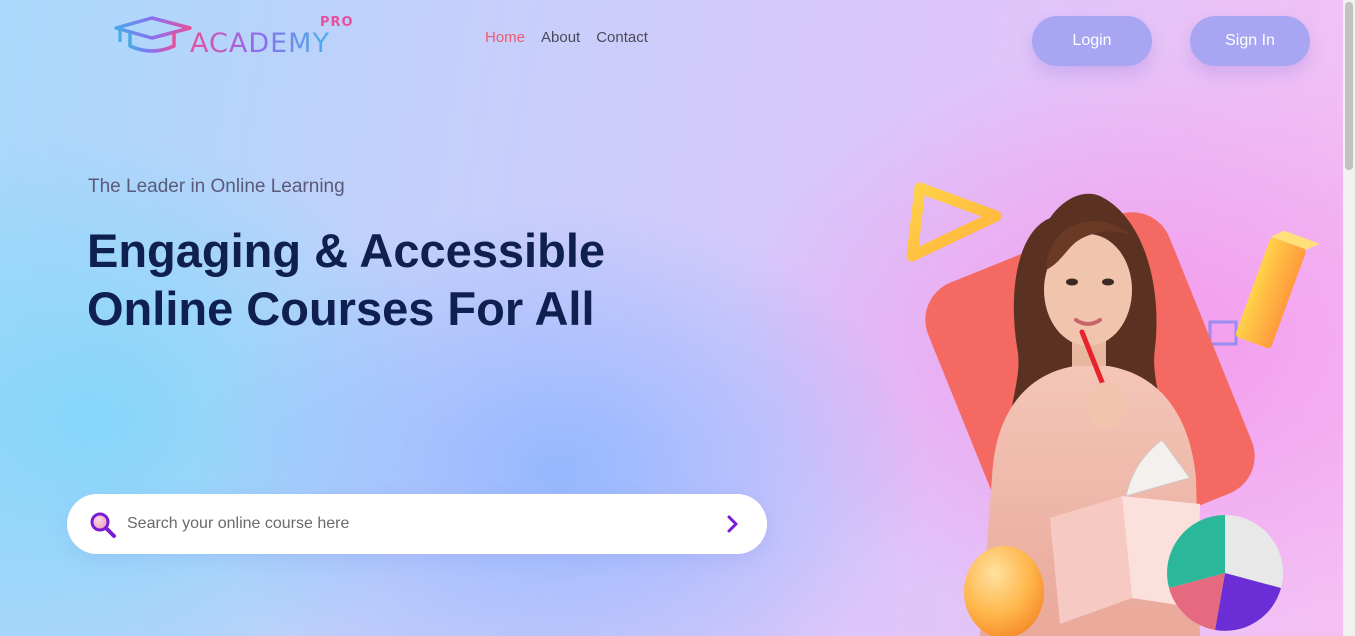 This screenshot has height=636, width=1355. I want to click on hero-tagline: The Leader in Online Learning, so click(216, 186).